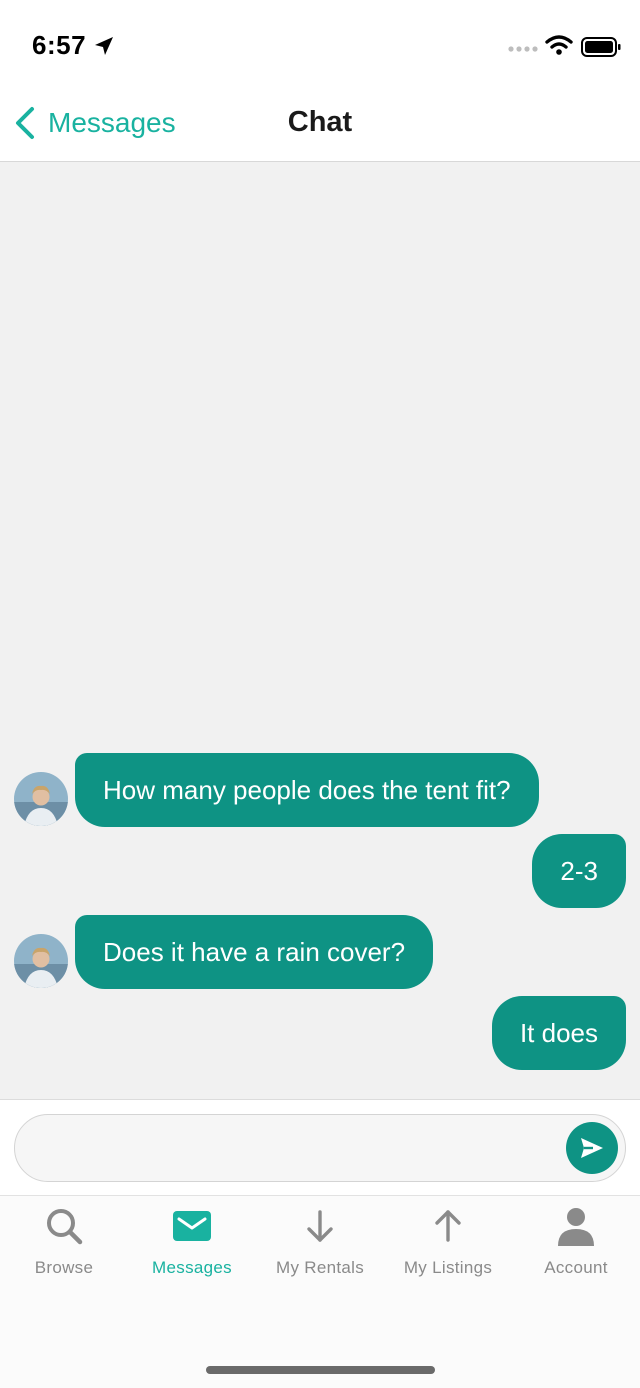  I want to click on tab-label: Account, so click(576, 1267).